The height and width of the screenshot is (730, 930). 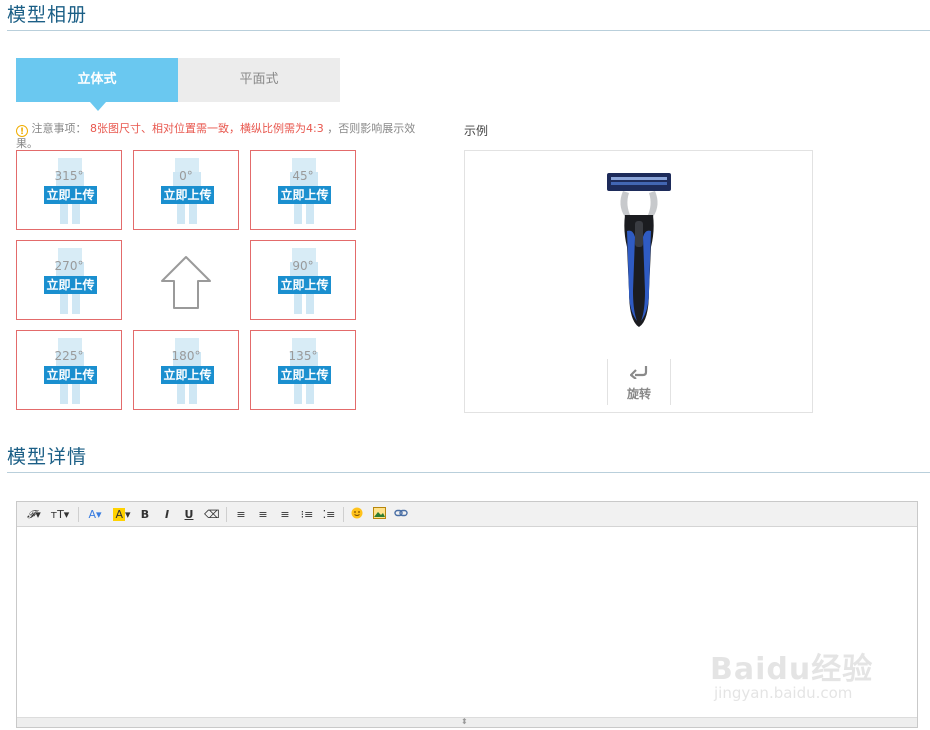 I want to click on tab-3d: 立体式, so click(x=97, y=80).